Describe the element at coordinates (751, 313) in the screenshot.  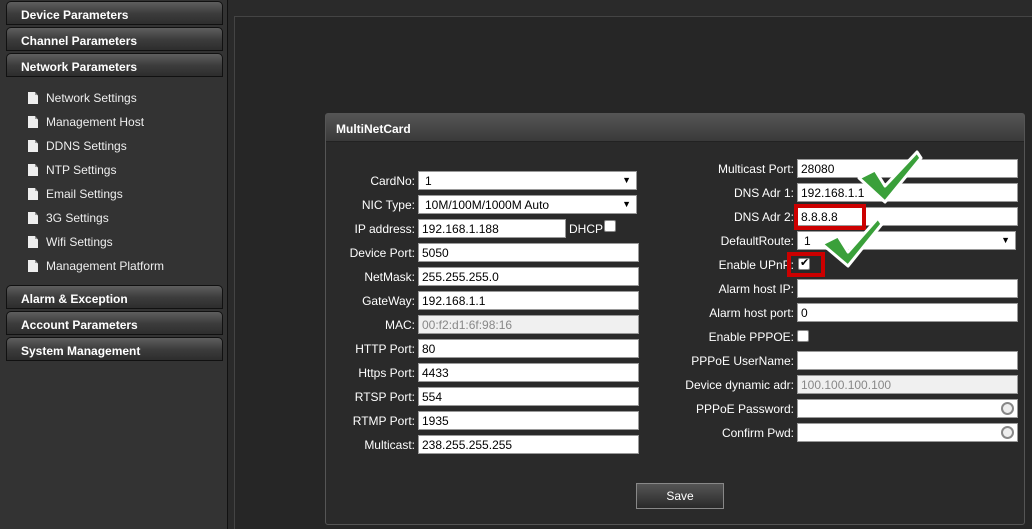
I see `alarm-host-port-label: Alarm host port:` at that location.